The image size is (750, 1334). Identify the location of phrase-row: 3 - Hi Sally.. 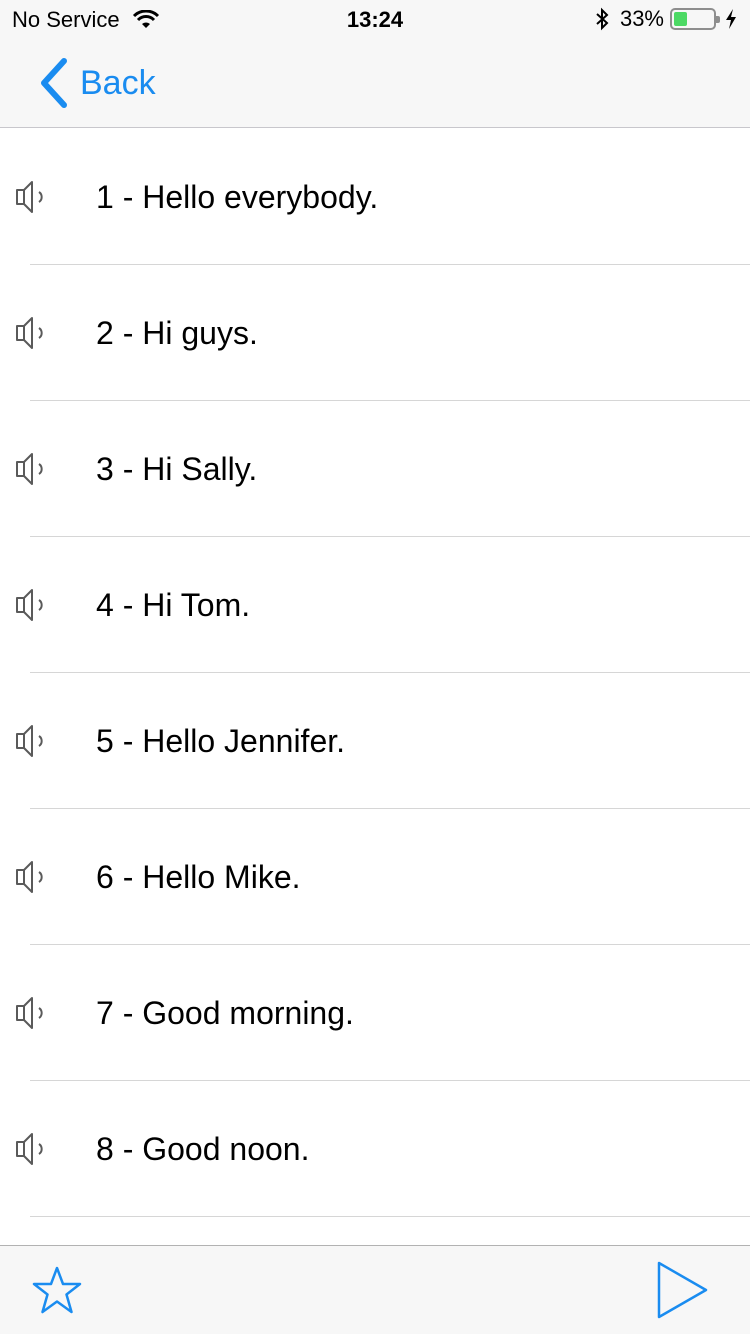
(375, 469).